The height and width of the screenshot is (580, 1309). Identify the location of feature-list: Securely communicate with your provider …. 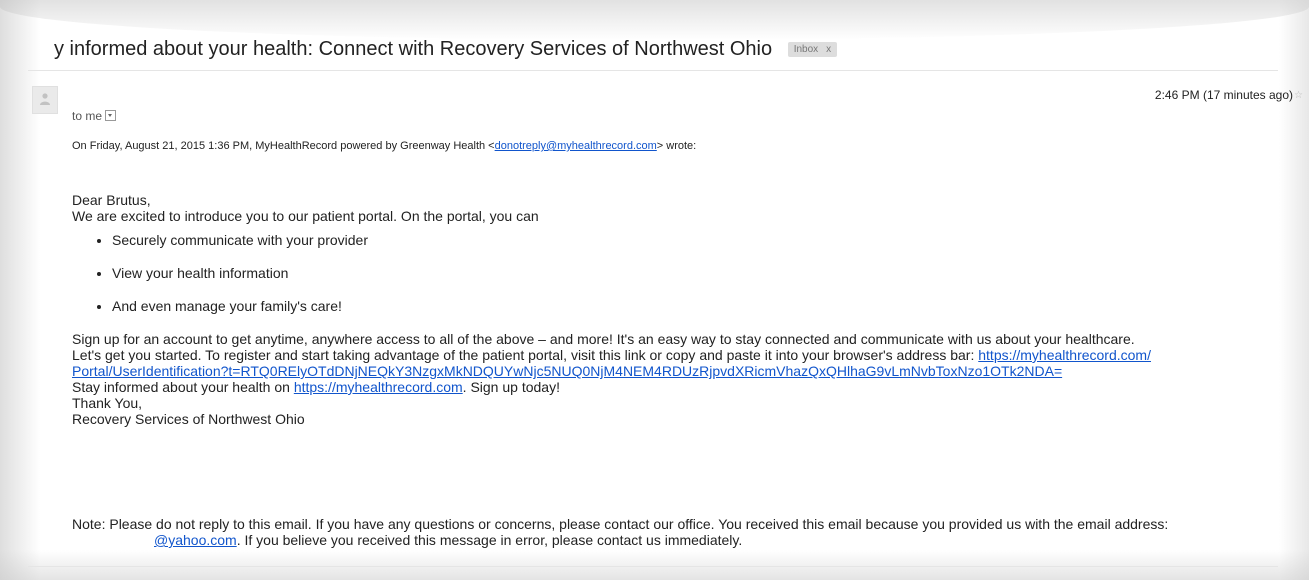
(662, 273).